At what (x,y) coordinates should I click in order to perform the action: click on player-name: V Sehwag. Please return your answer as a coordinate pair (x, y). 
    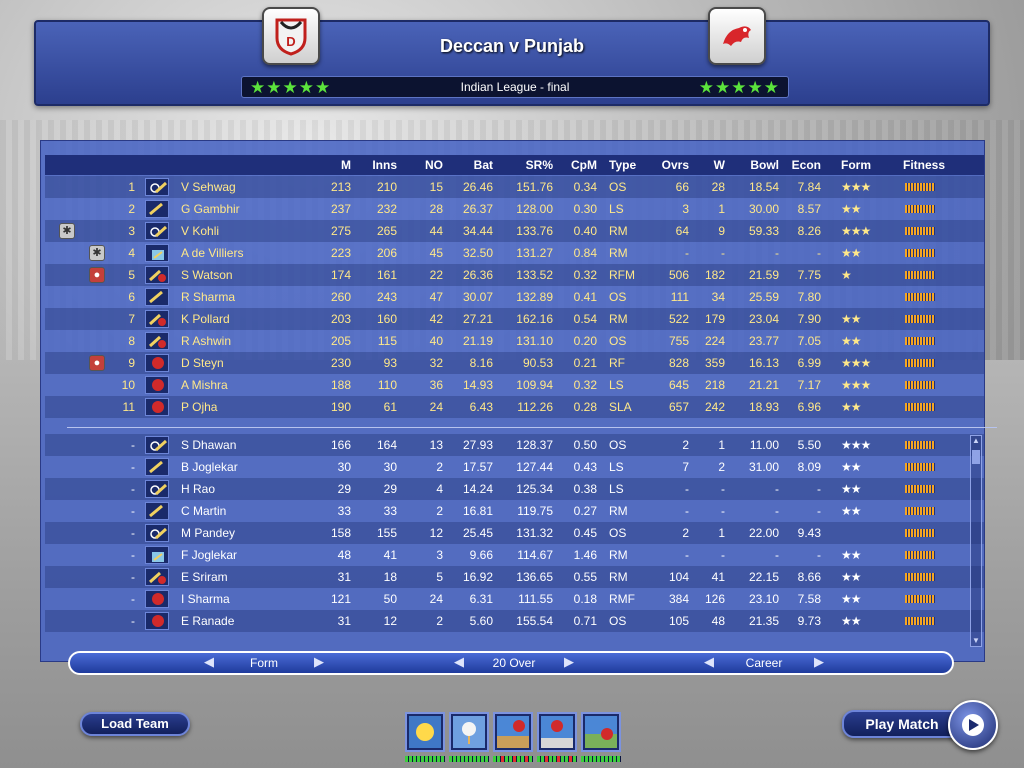
    Looking at the image, I should click on (246, 187).